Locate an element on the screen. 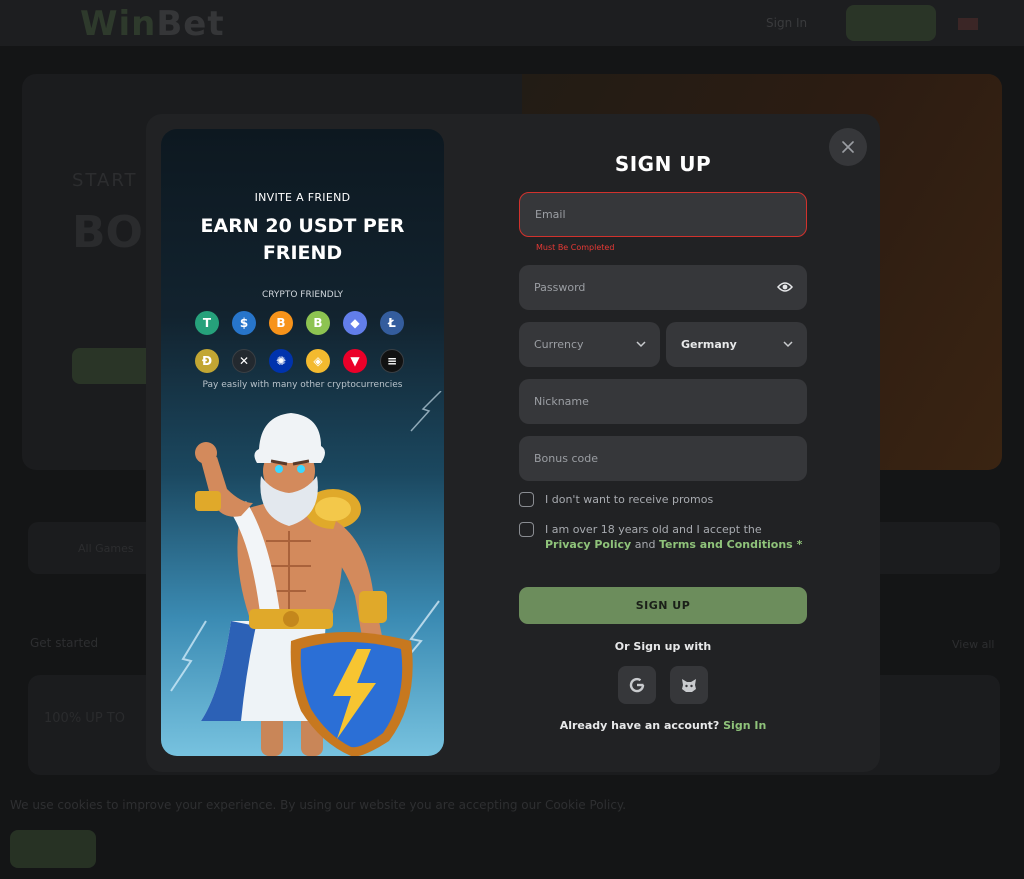 The width and height of the screenshot is (1024, 879). show-password-eye-icon is located at coordinates (785, 287).